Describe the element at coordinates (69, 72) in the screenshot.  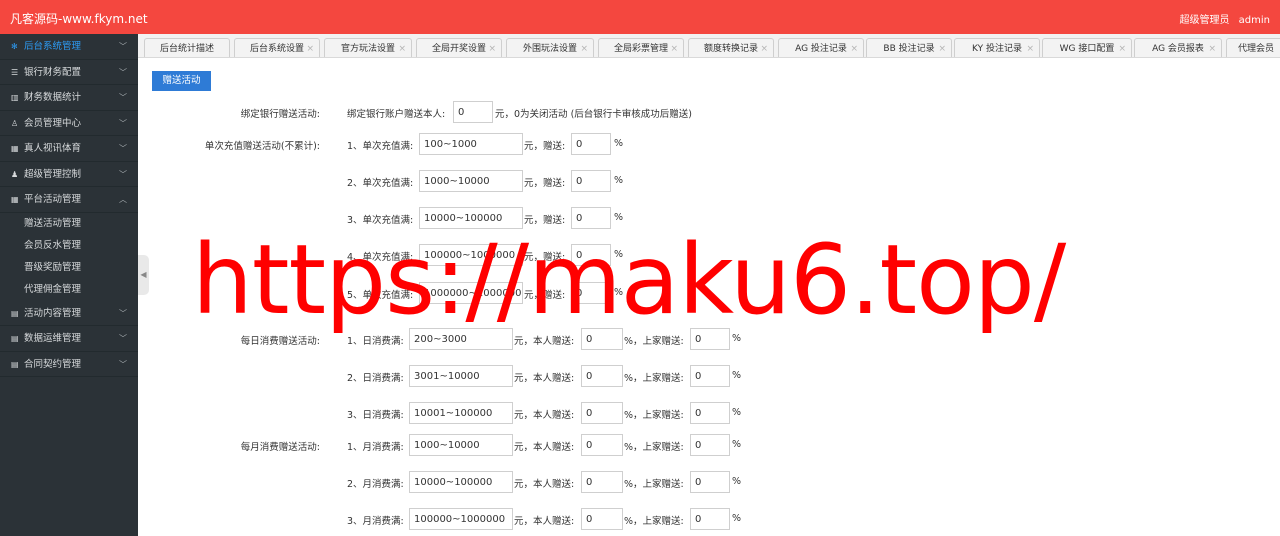
I see `sidebar-item-bank-finance: ☰ 银行财务配置 ﹀` at that location.